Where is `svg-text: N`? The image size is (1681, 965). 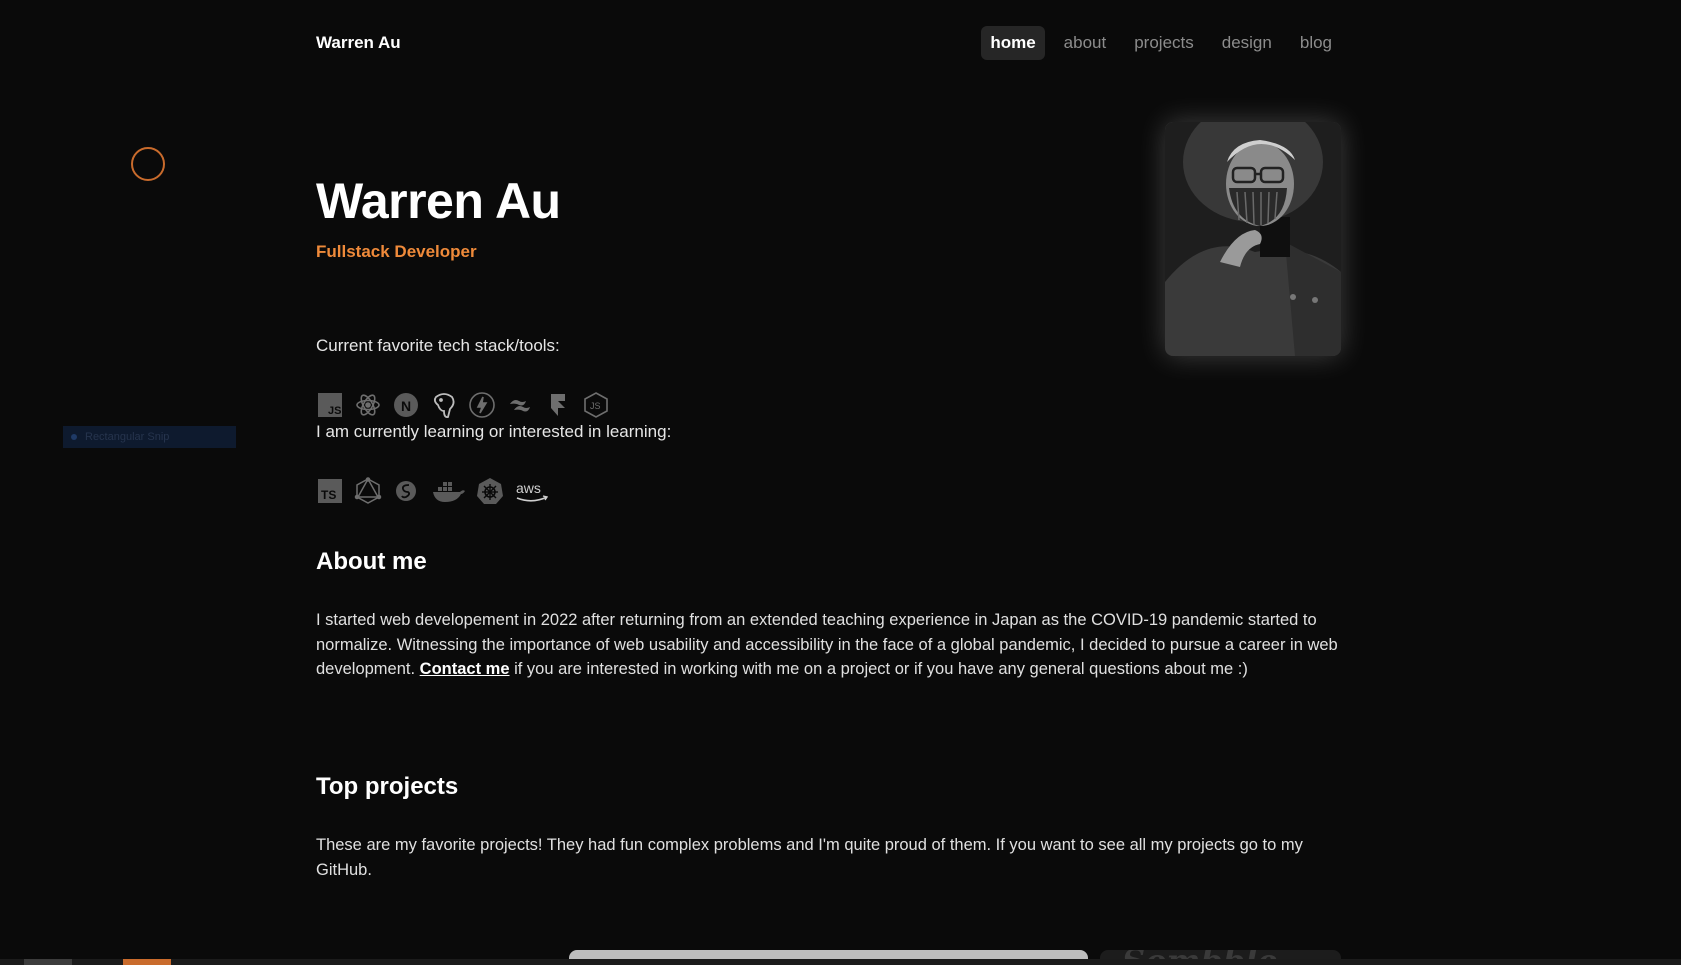 svg-text: N is located at coordinates (406, 406).